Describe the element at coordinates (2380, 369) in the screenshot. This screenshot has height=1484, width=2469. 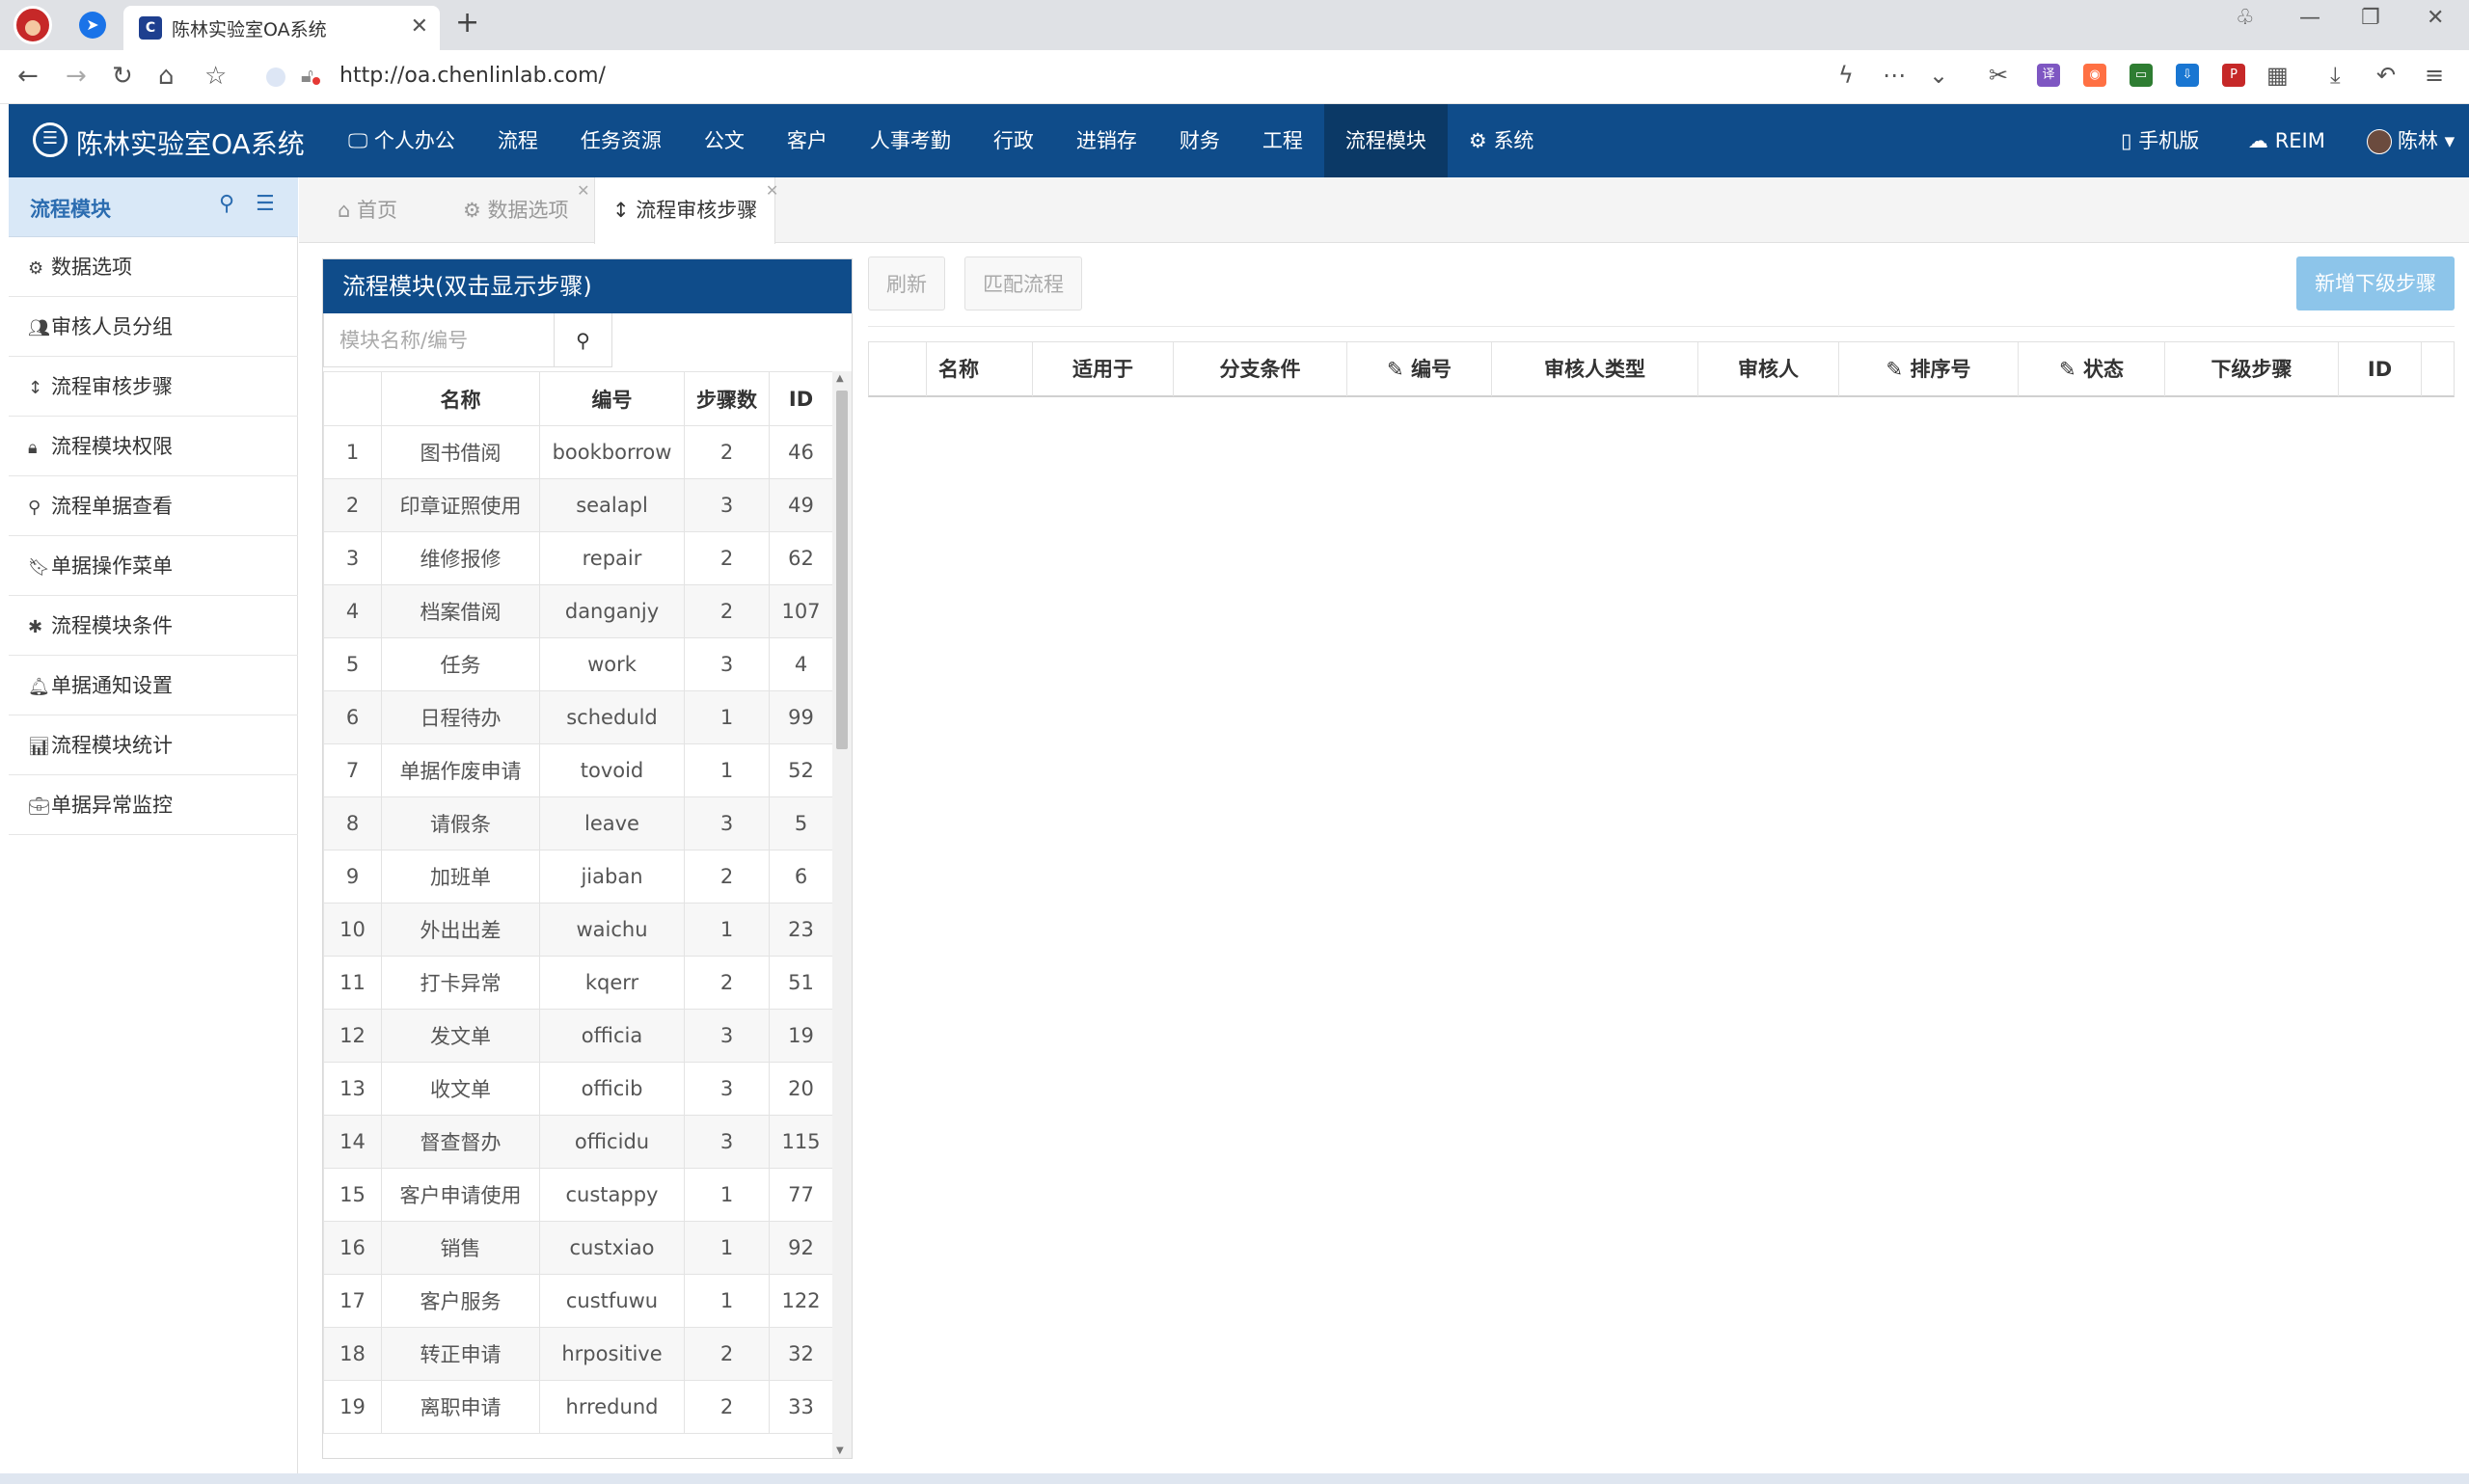
I see `col-step-id: ID` at that location.